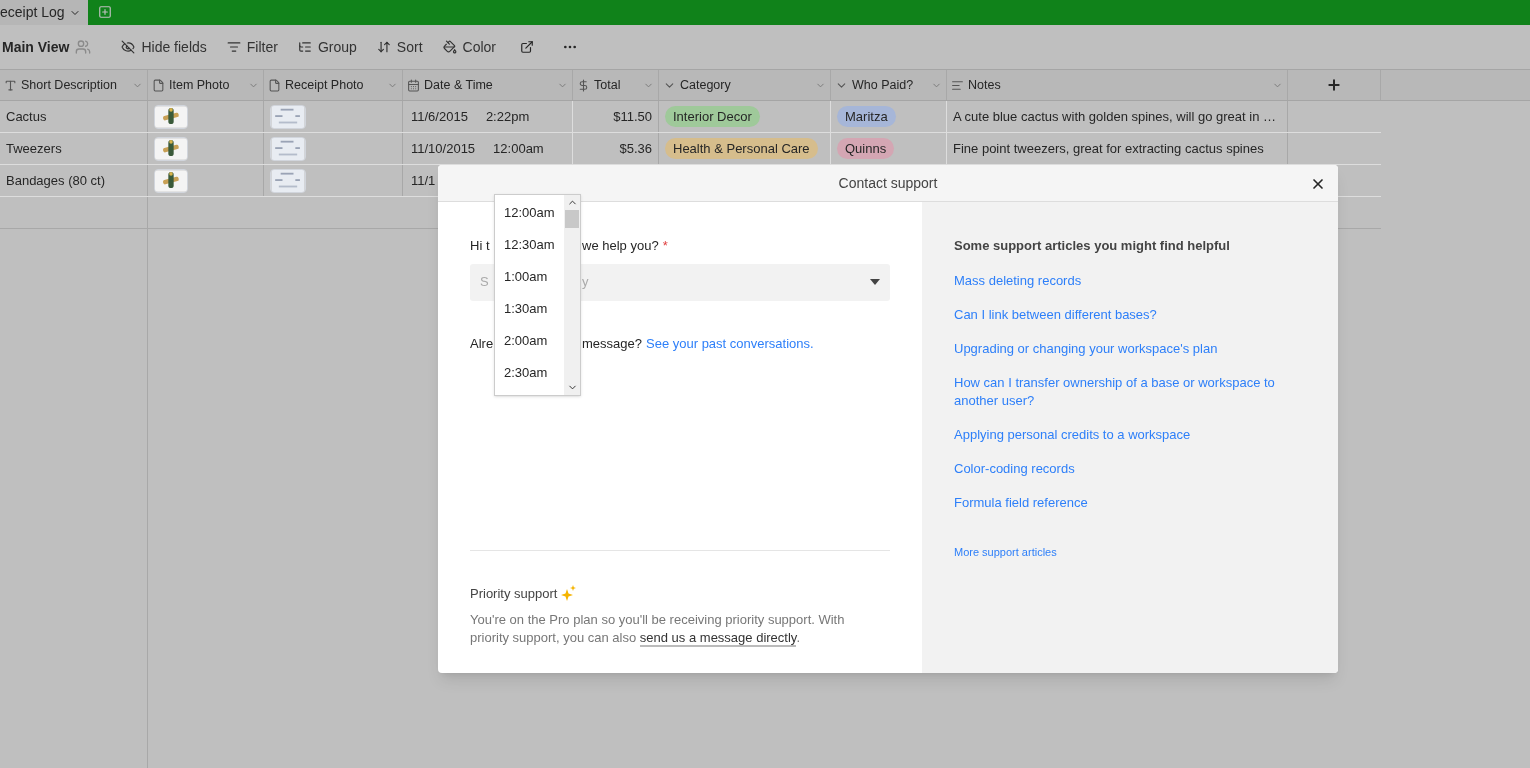  What do you see at coordinates (957, 85) in the screenshot?
I see `lines-icon` at bounding box center [957, 85].